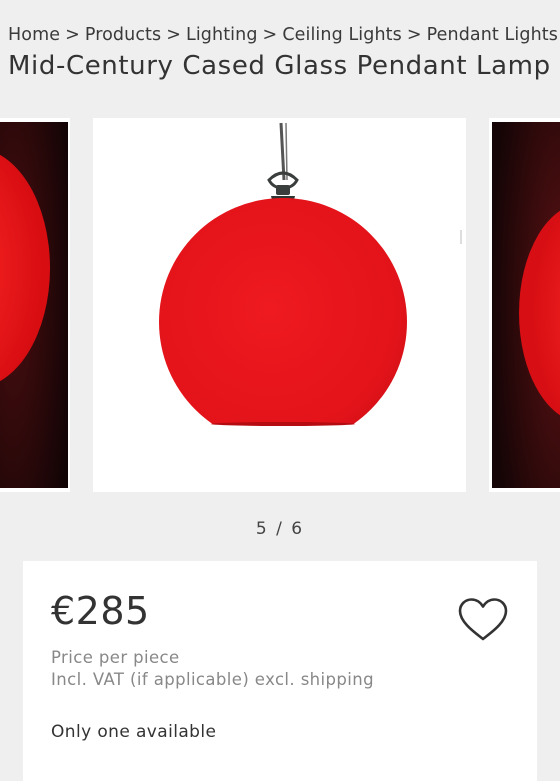 The width and height of the screenshot is (560, 781). What do you see at coordinates (134, 732) in the screenshot?
I see `availability-status: Only one available` at bounding box center [134, 732].